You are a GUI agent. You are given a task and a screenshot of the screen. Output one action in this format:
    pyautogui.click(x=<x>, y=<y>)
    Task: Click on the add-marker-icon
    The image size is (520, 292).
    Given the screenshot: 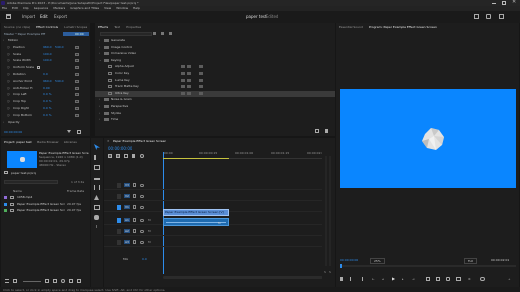 What is the action you would take?
    pyautogui.click(x=341, y=279)
    